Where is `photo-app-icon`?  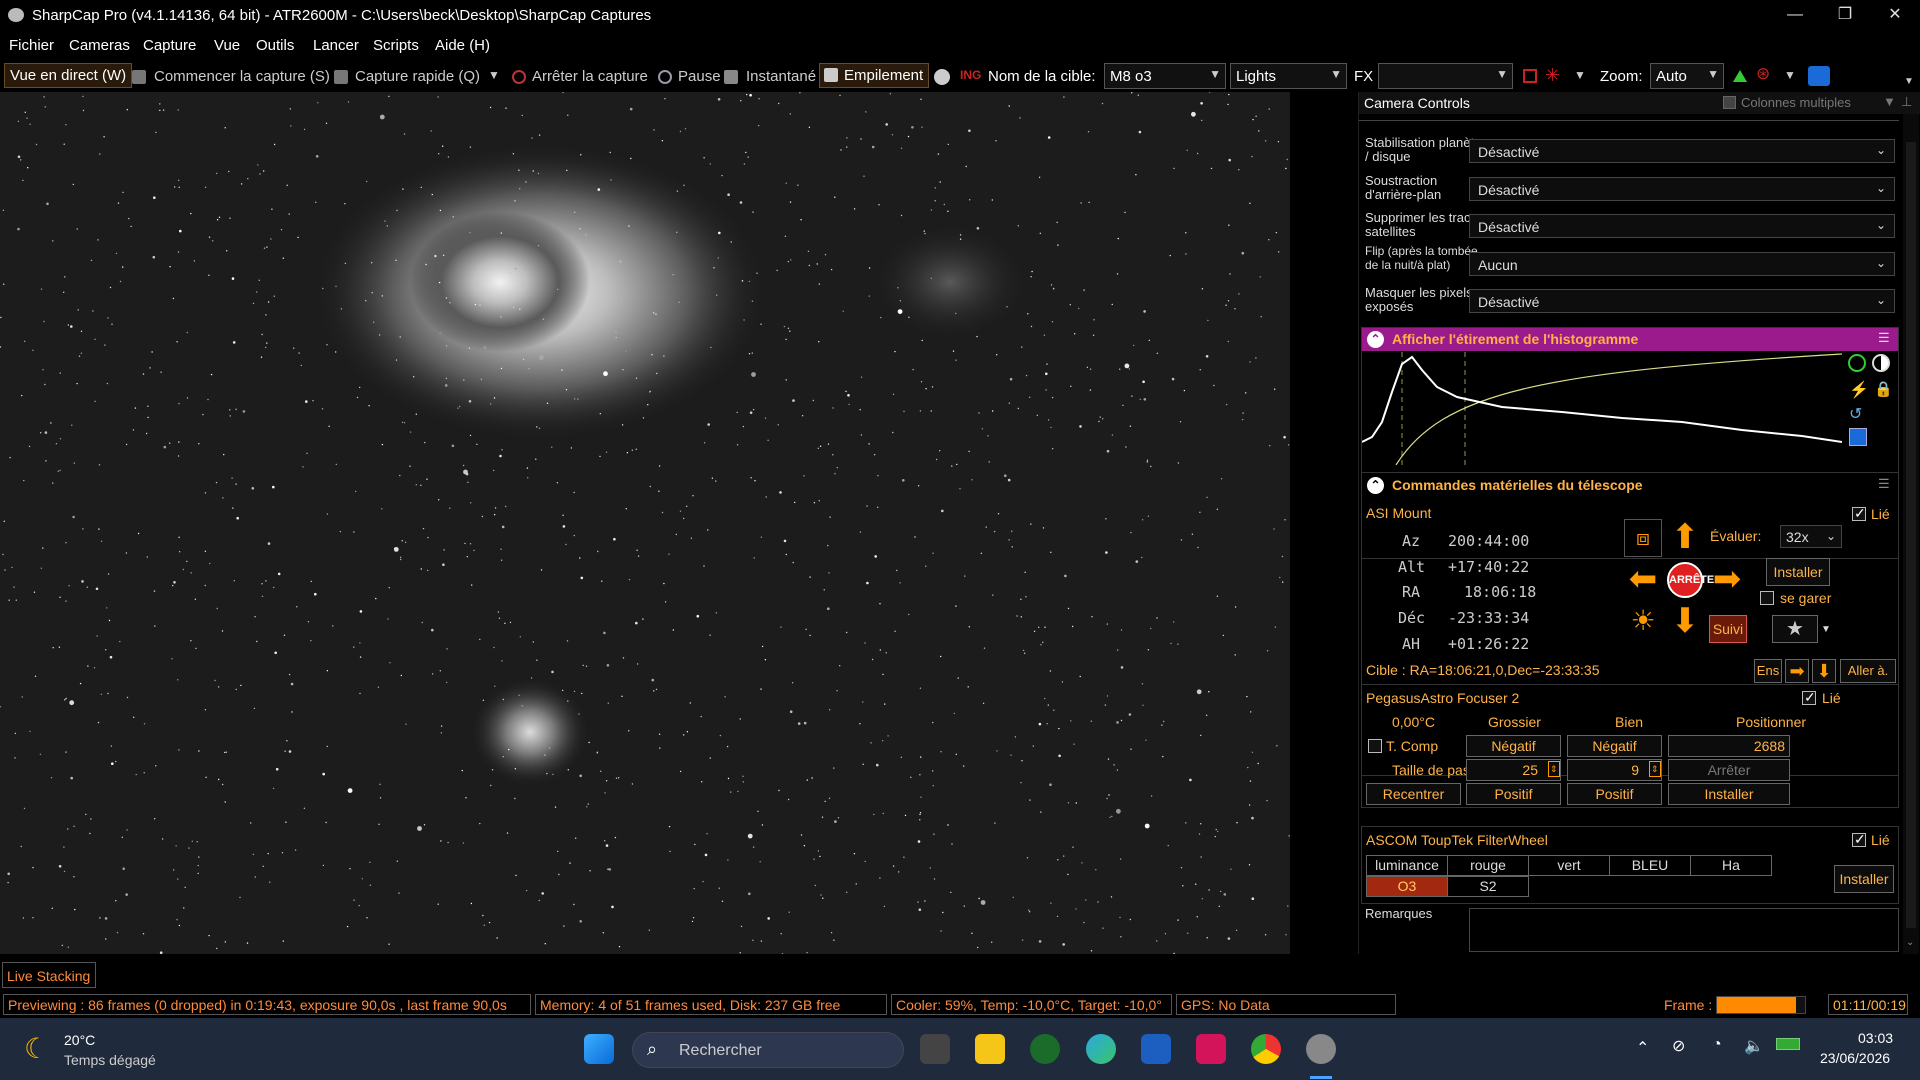 photo-app-icon is located at coordinates (1211, 1049).